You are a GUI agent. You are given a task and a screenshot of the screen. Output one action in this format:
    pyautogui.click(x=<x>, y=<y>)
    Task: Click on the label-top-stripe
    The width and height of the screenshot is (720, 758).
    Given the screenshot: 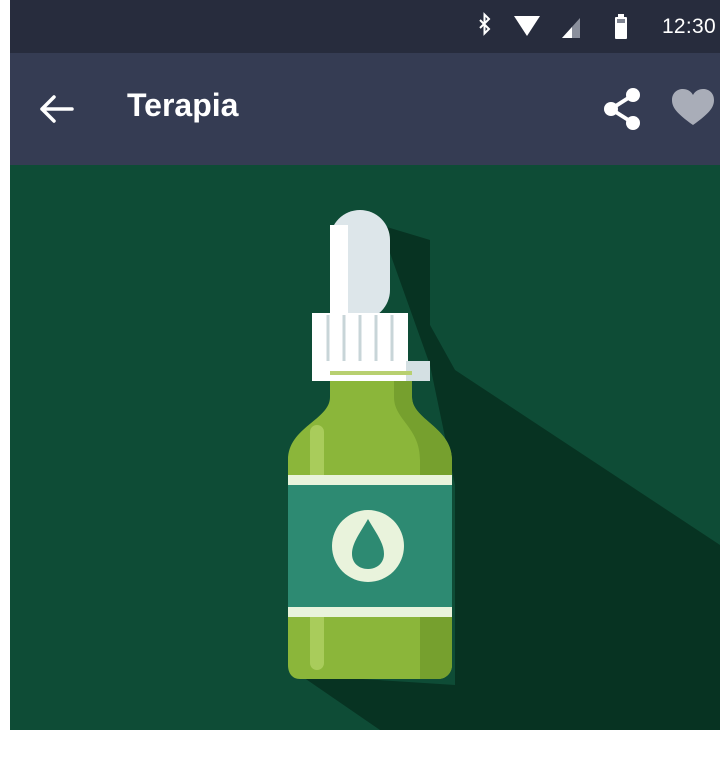 What is the action you would take?
    pyautogui.click(x=370, y=480)
    